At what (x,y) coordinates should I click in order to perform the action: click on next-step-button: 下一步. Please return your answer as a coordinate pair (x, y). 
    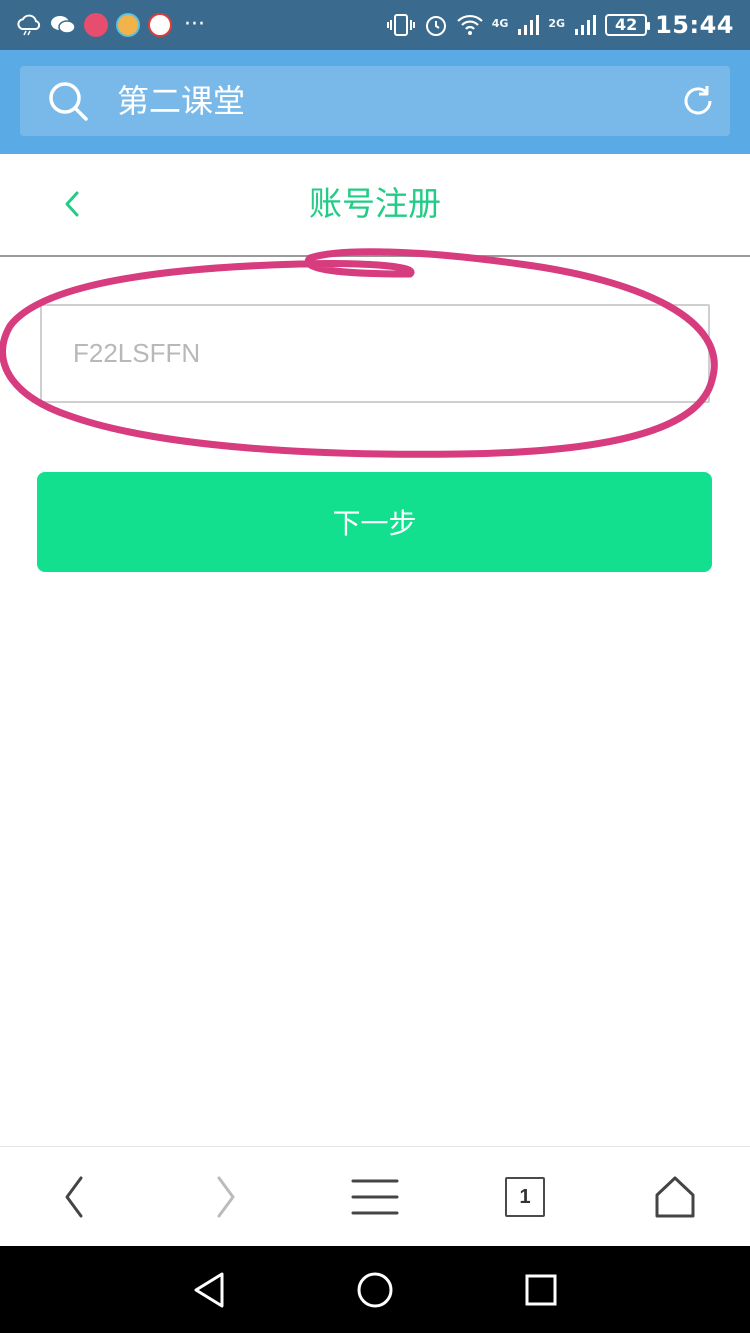
    Looking at the image, I should click on (374, 522).